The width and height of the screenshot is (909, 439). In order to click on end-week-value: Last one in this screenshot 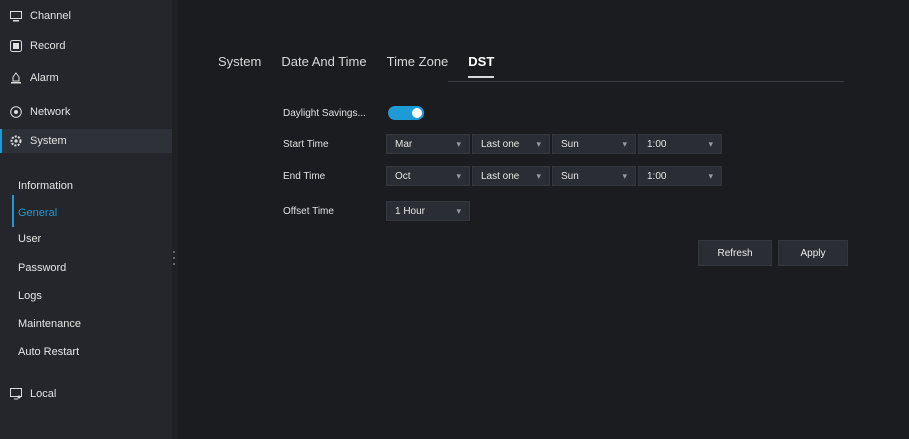, I will do `click(500, 176)`.